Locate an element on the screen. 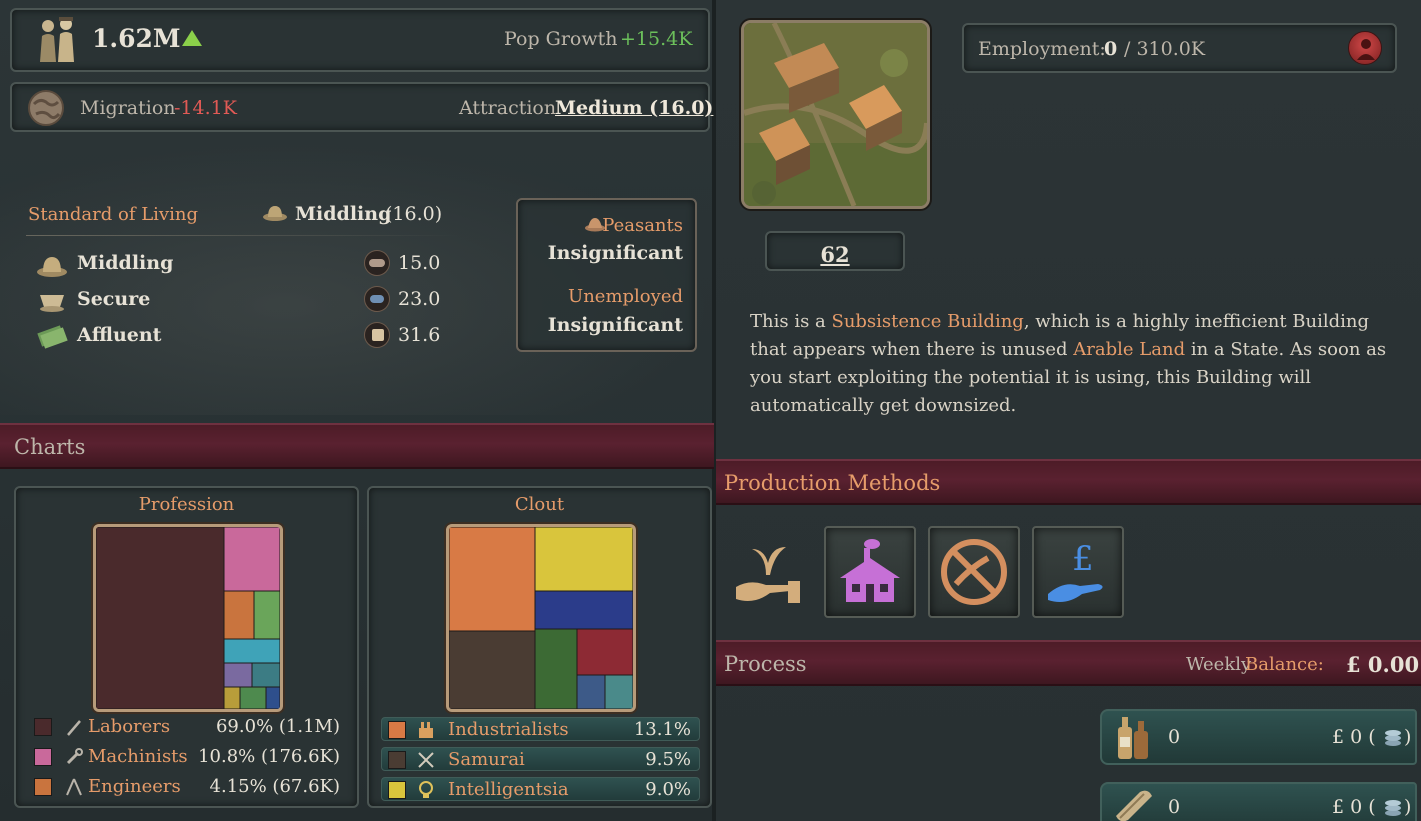 The width and height of the screenshot is (1421, 821). balance-label: Balance: is located at coordinates (1284, 664).